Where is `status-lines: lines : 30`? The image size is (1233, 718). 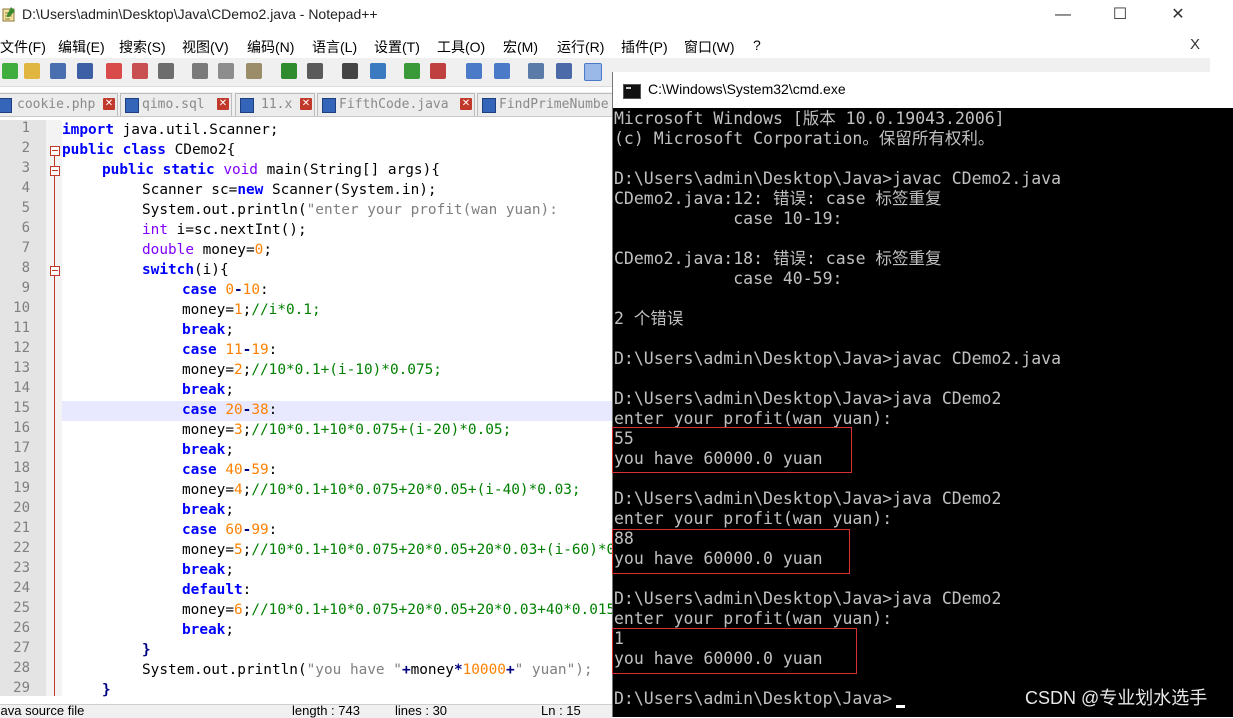
status-lines: lines : 30 is located at coordinates (421, 710).